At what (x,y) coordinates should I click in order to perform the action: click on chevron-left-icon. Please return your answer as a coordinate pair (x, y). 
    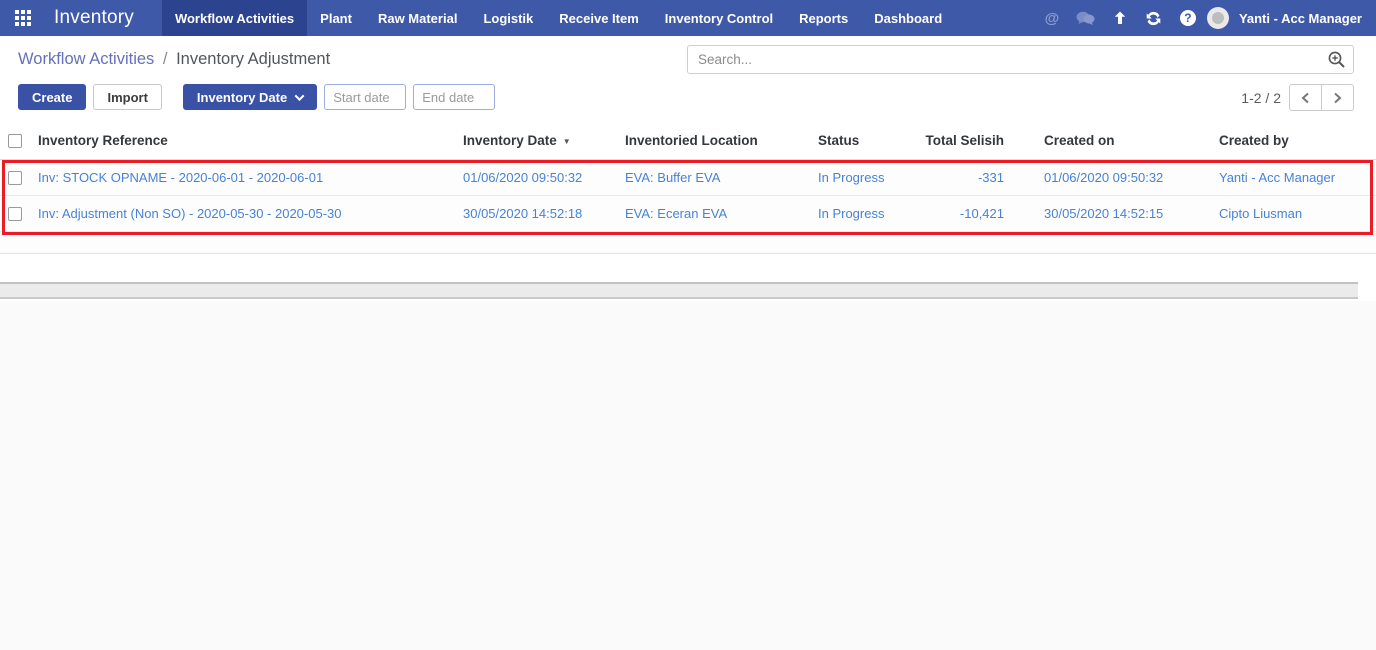
    Looking at the image, I should click on (1305, 97).